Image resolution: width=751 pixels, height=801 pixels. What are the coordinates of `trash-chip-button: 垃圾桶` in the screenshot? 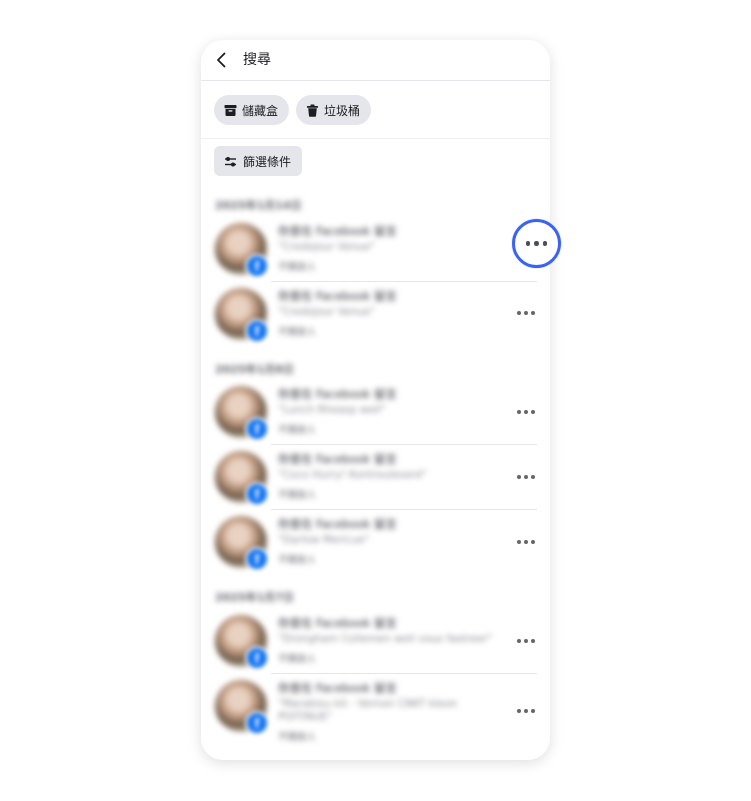 It's located at (334, 110).